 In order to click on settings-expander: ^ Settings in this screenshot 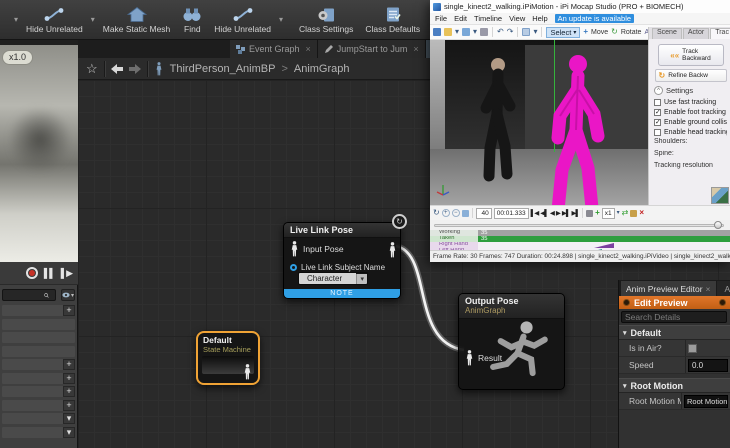, I will do `click(690, 90)`.